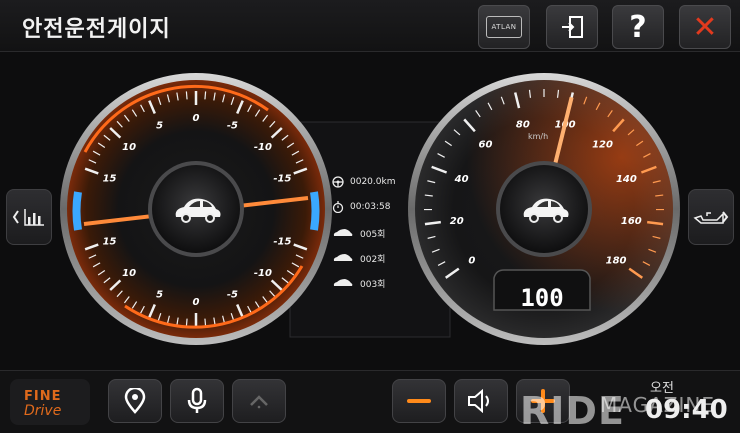 This screenshot has height=433, width=740. I want to click on help-button: ?, so click(638, 27).